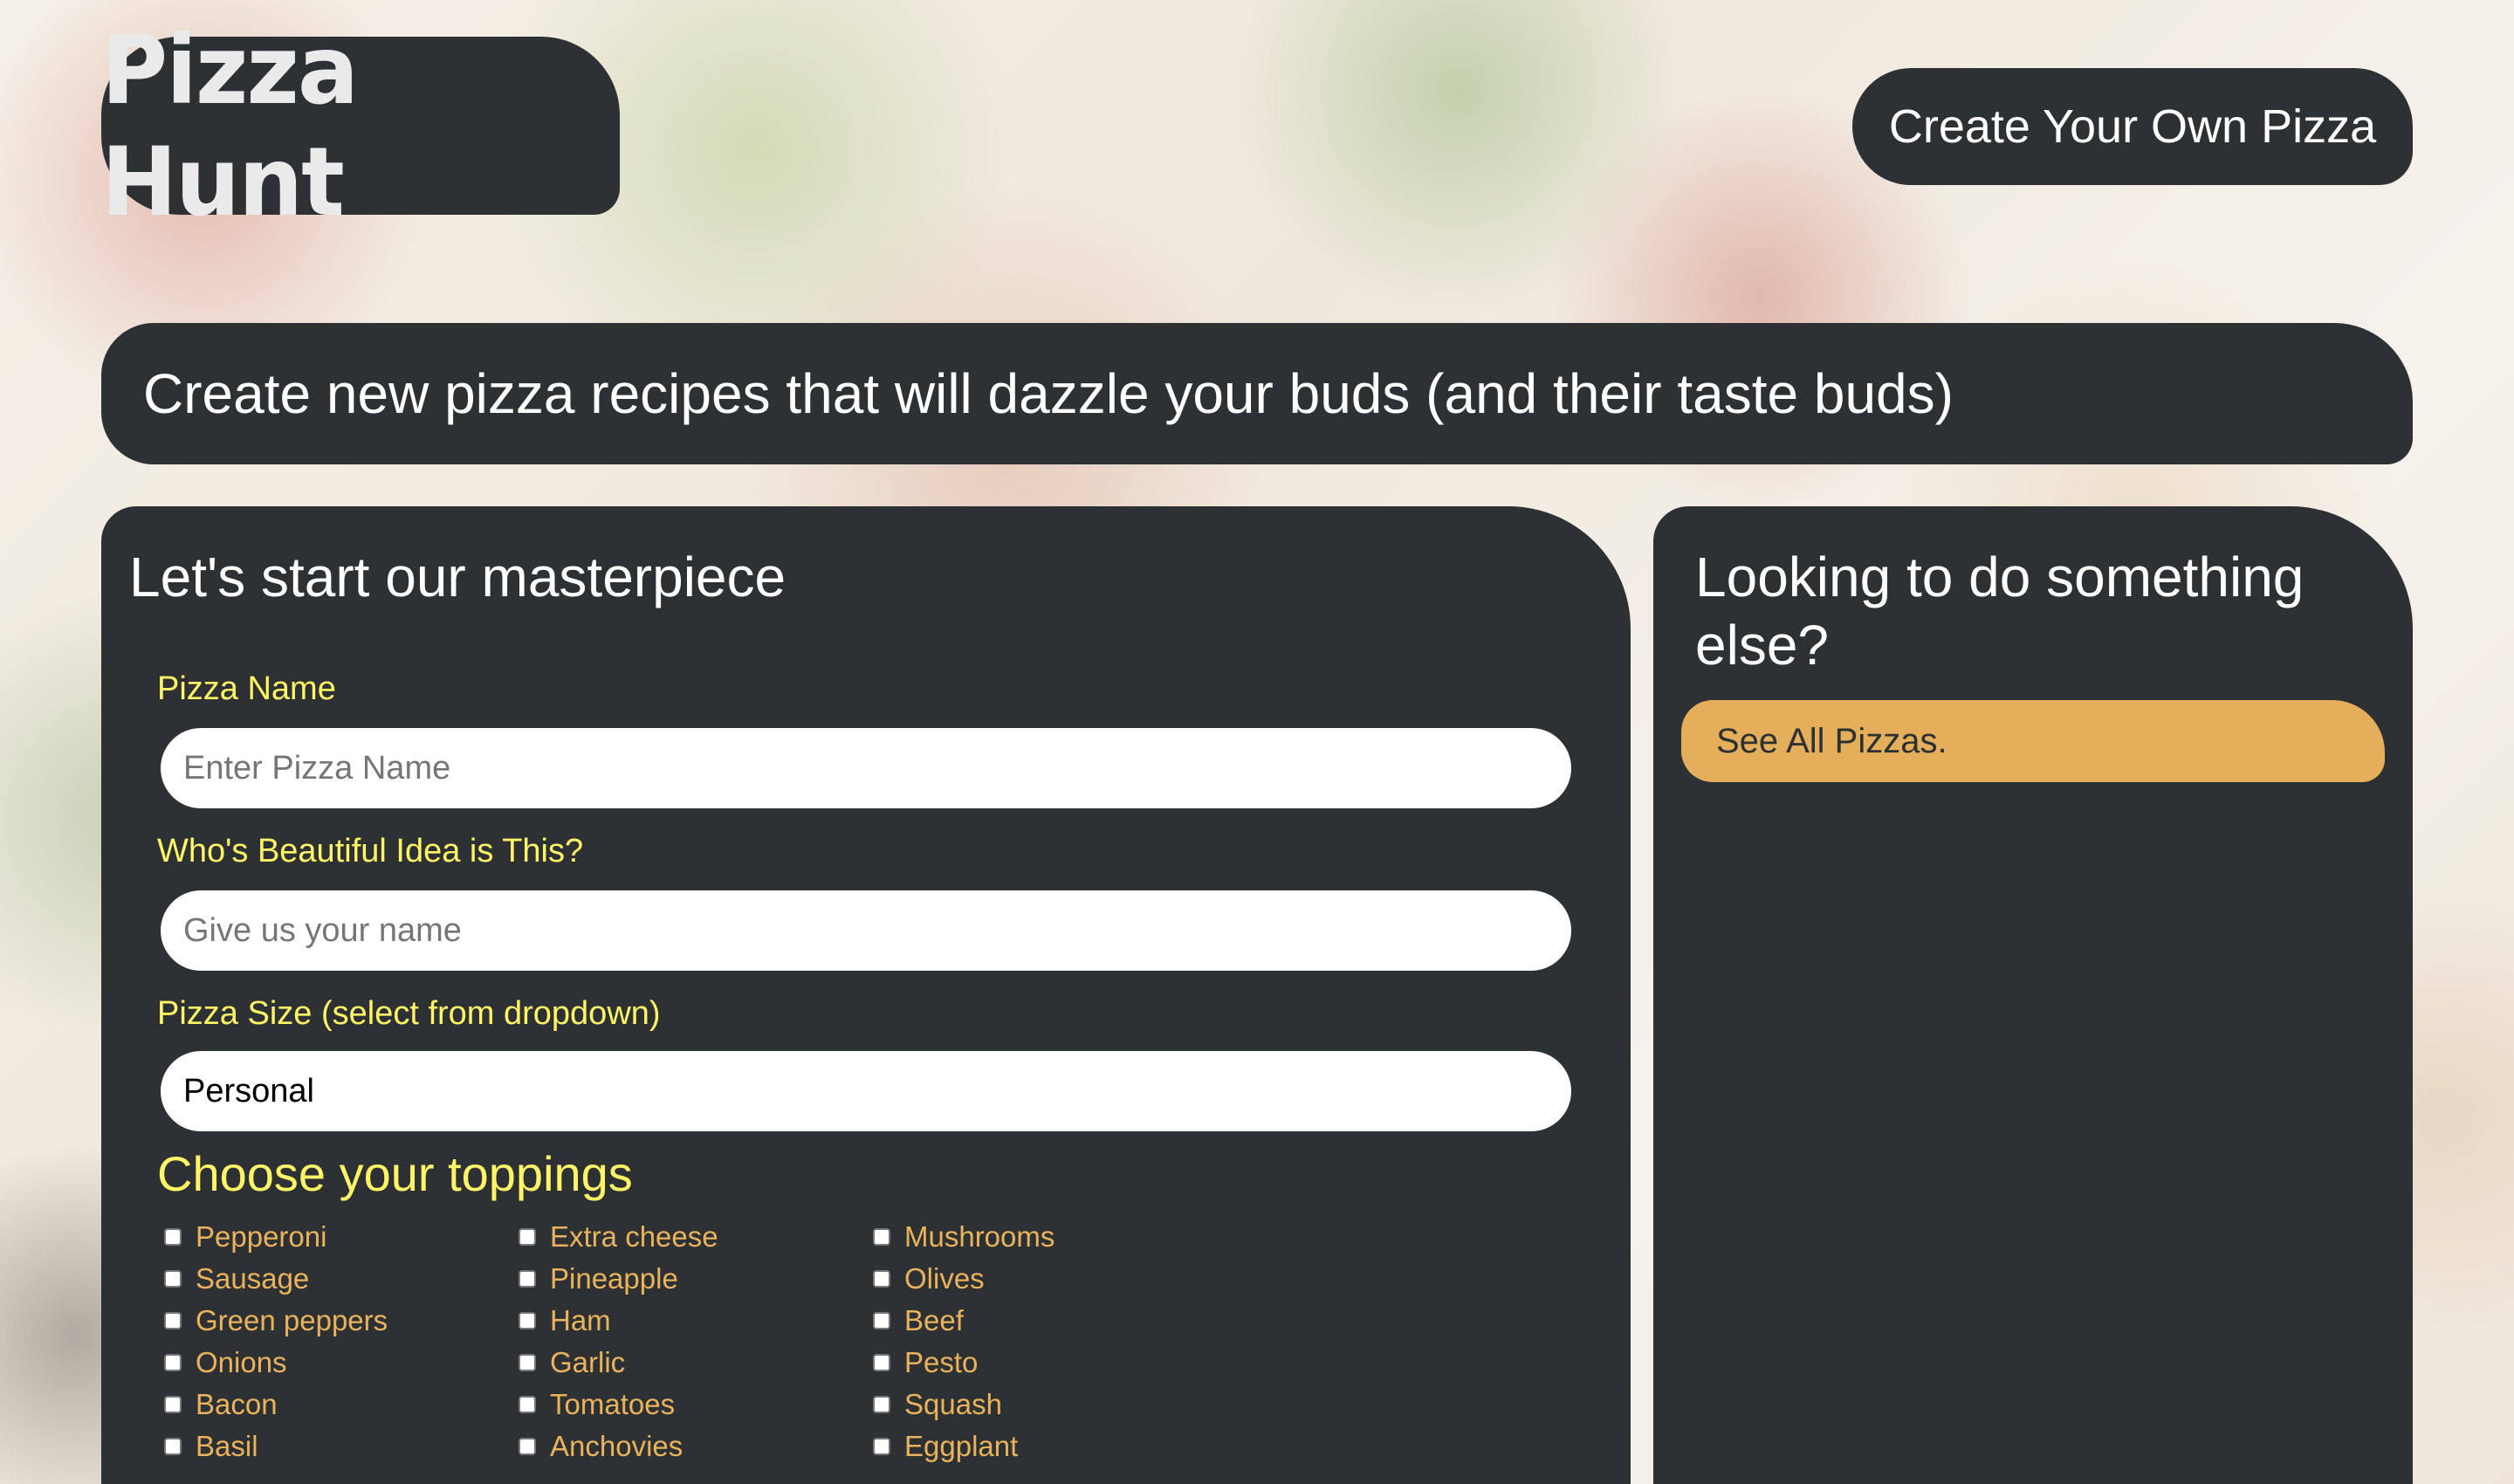 Image resolution: width=2514 pixels, height=1484 pixels. I want to click on topping-option: Squash, so click(938, 1404).